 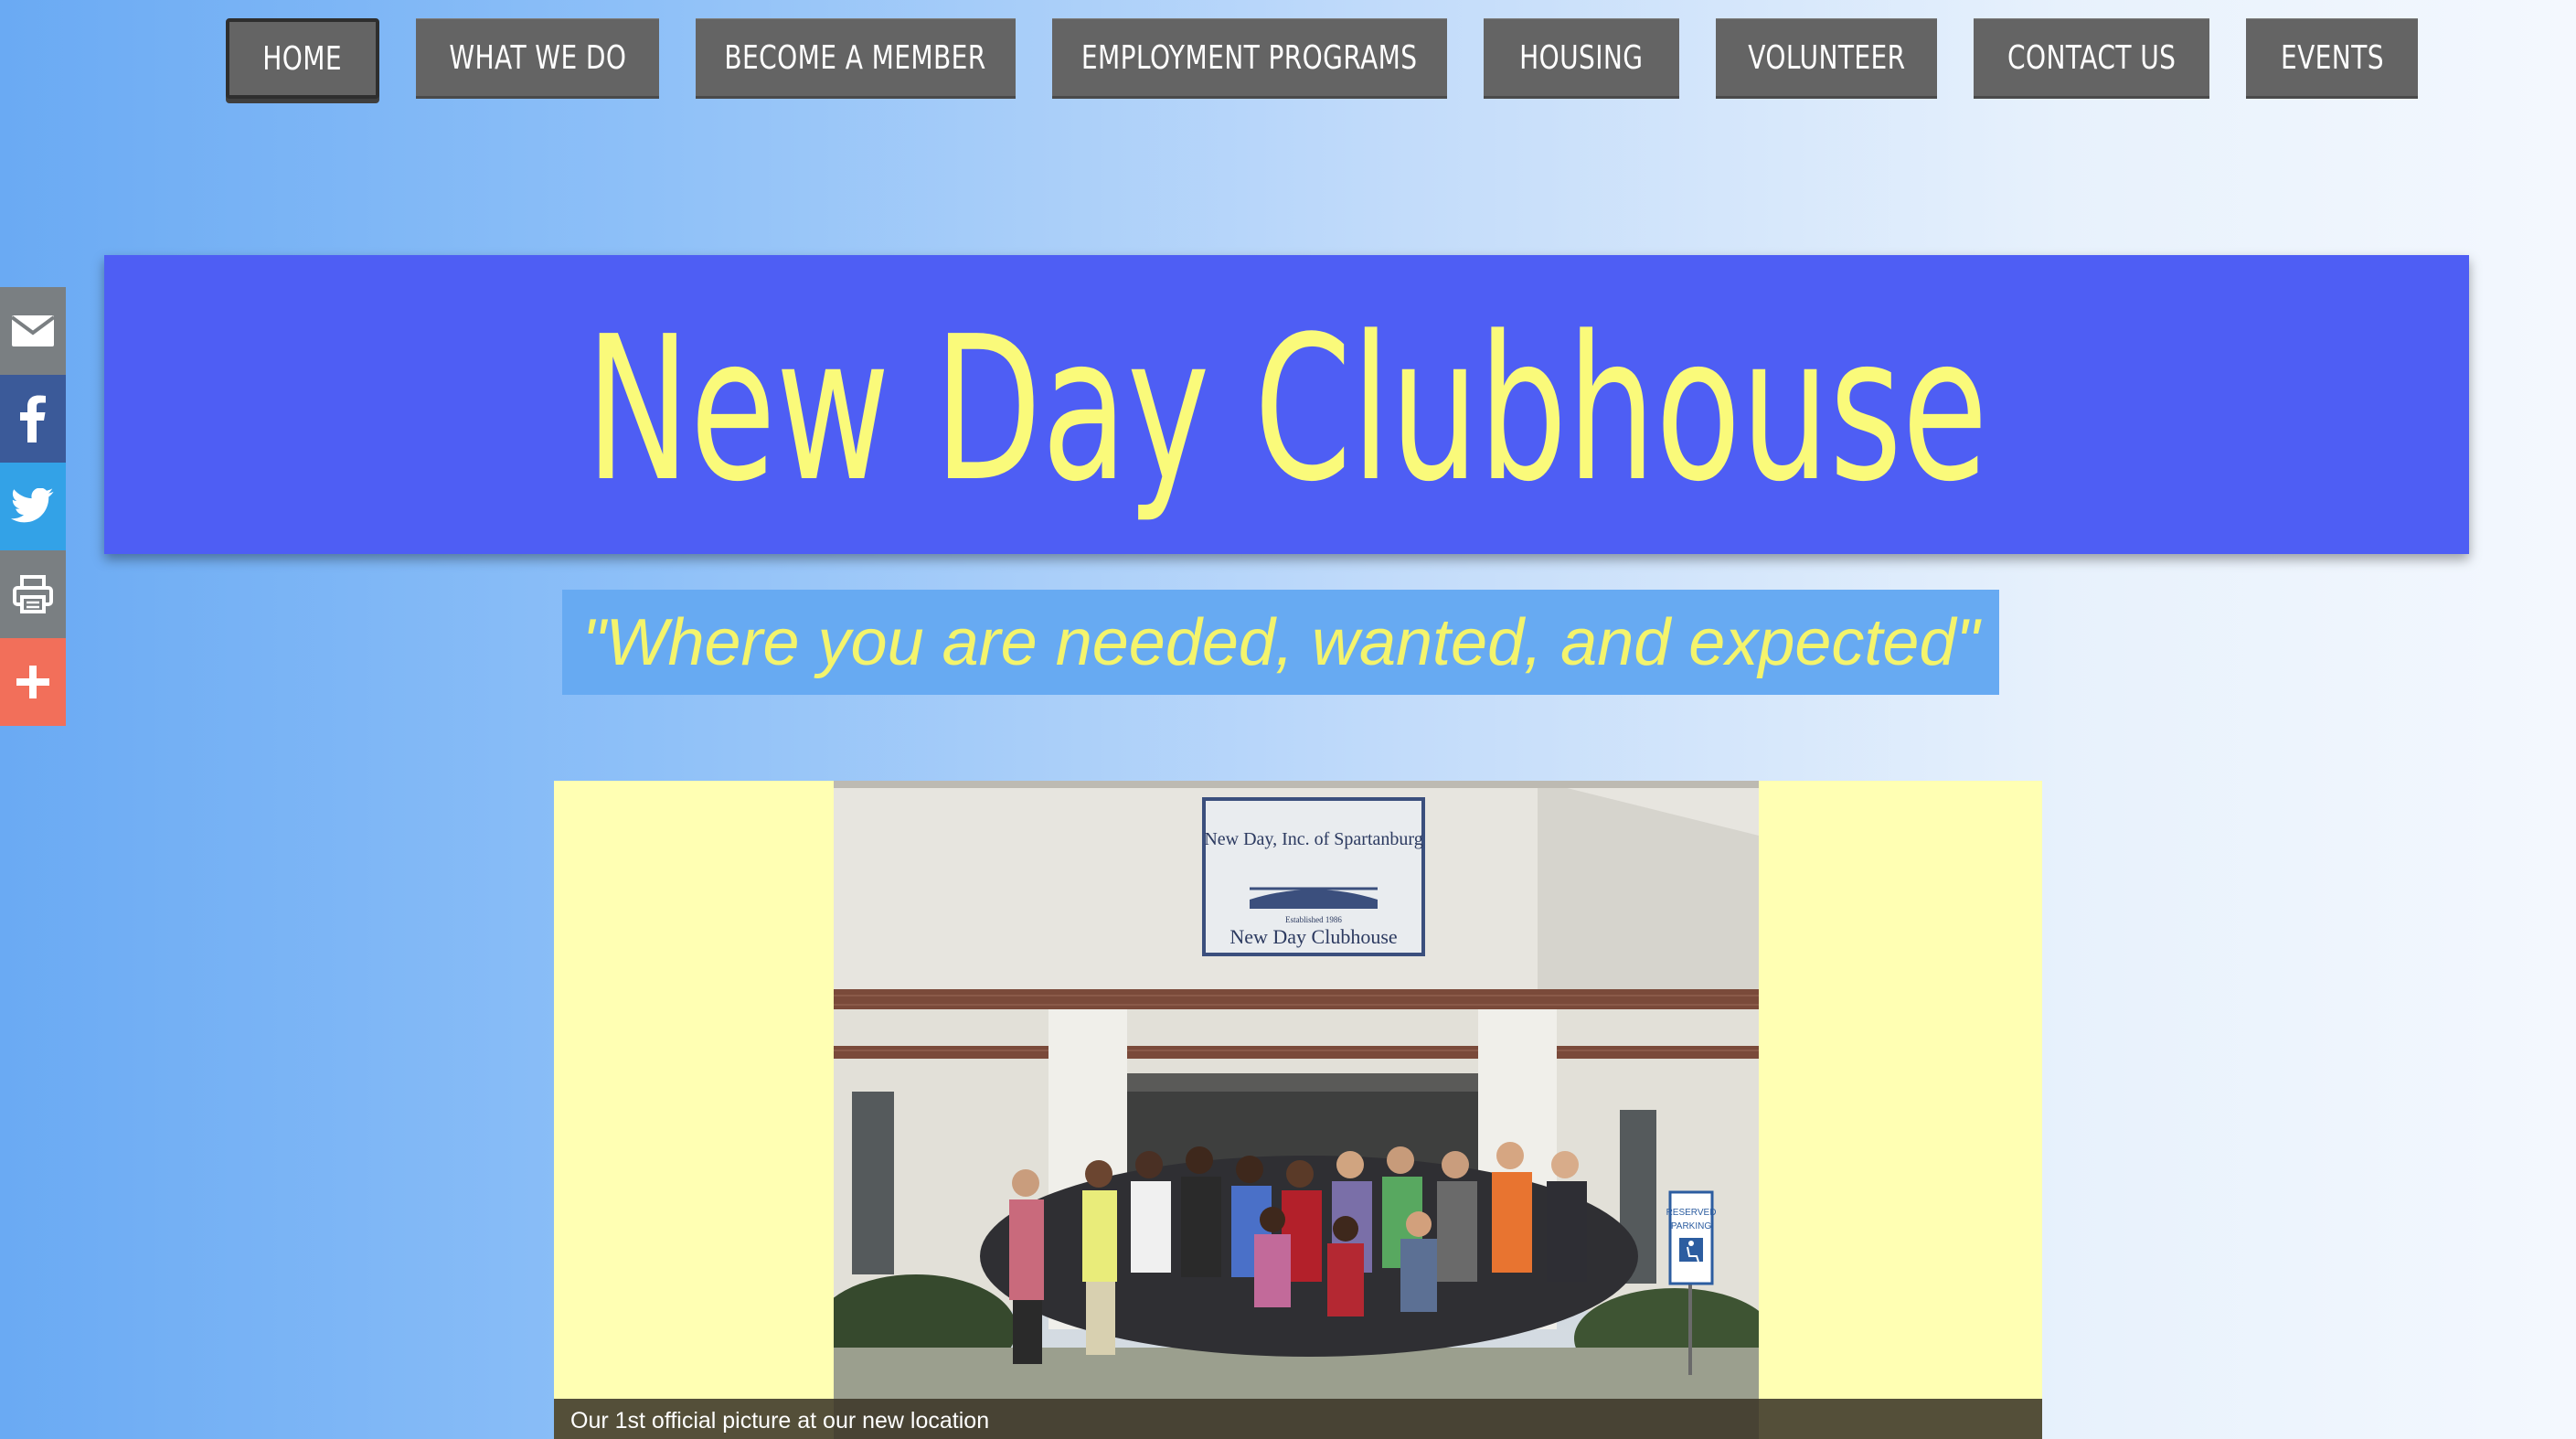 I want to click on nav-item-events: EVENTS, so click(x=2332, y=59).